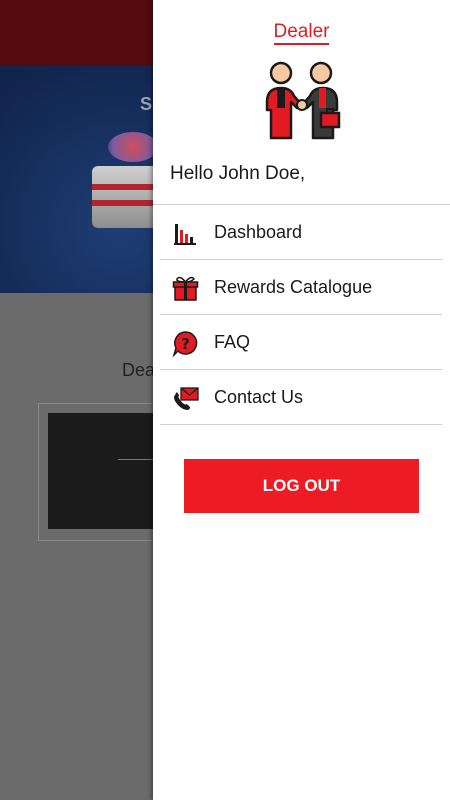 The image size is (450, 800). Describe the element at coordinates (301, 486) in the screenshot. I see `logout-button: LOG OUT` at that location.